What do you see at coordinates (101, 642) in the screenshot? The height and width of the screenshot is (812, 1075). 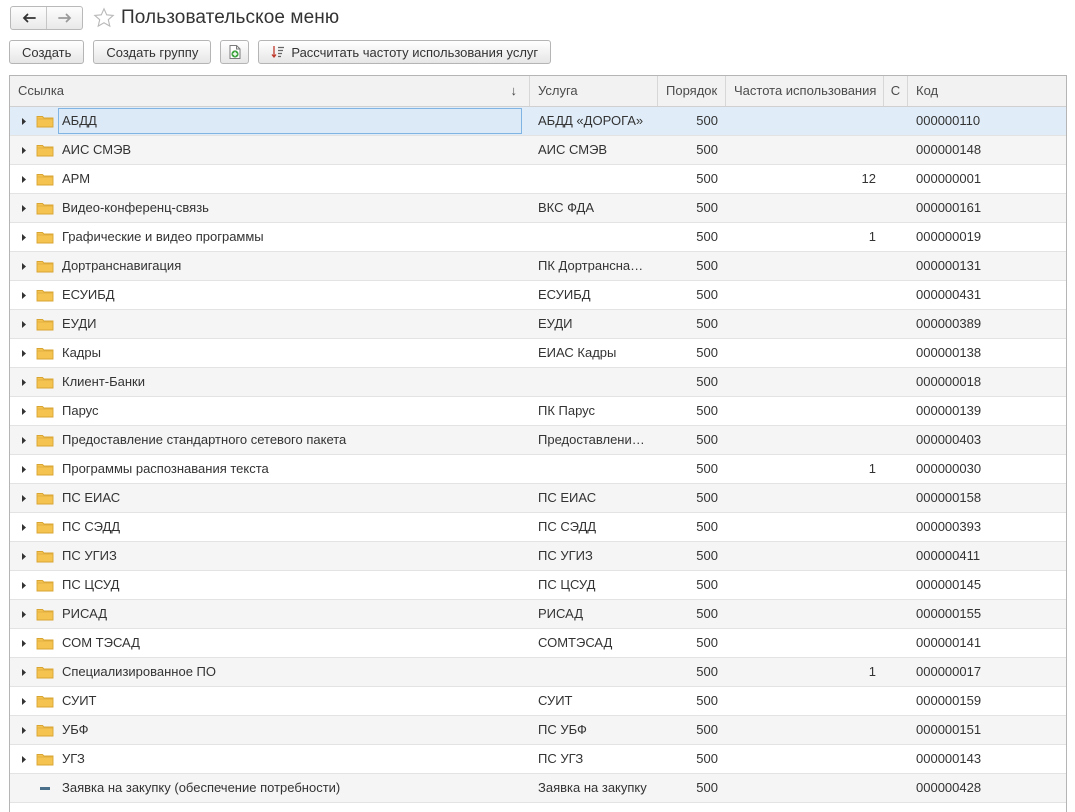 I see `link-text: СОМ ТЭСАД` at bounding box center [101, 642].